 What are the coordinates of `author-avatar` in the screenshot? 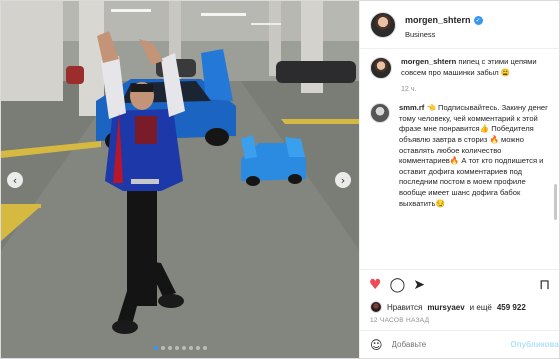 It's located at (383, 24).